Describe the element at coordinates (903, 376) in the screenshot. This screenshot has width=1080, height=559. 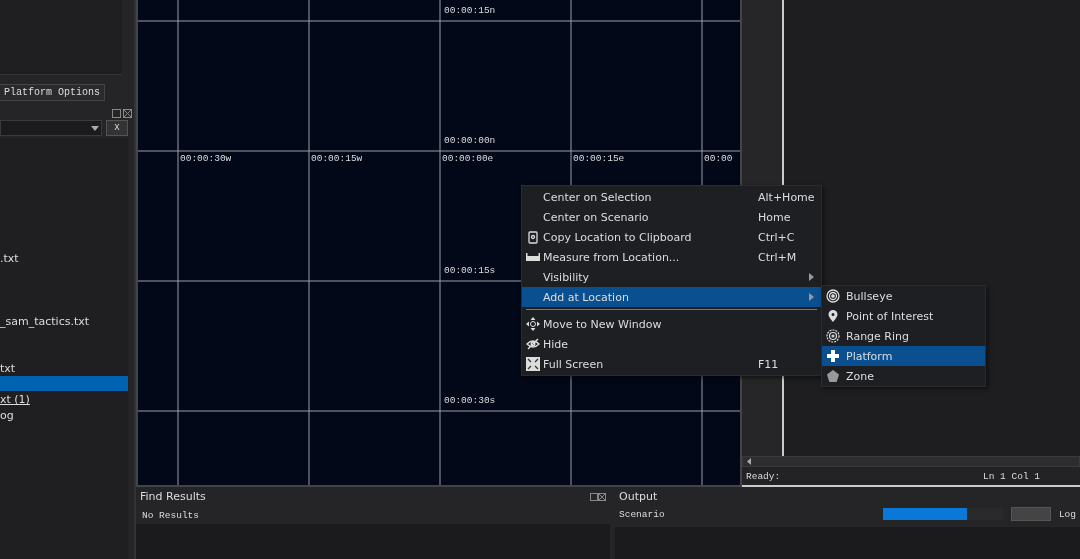
I see `menu-item: Zone` at that location.